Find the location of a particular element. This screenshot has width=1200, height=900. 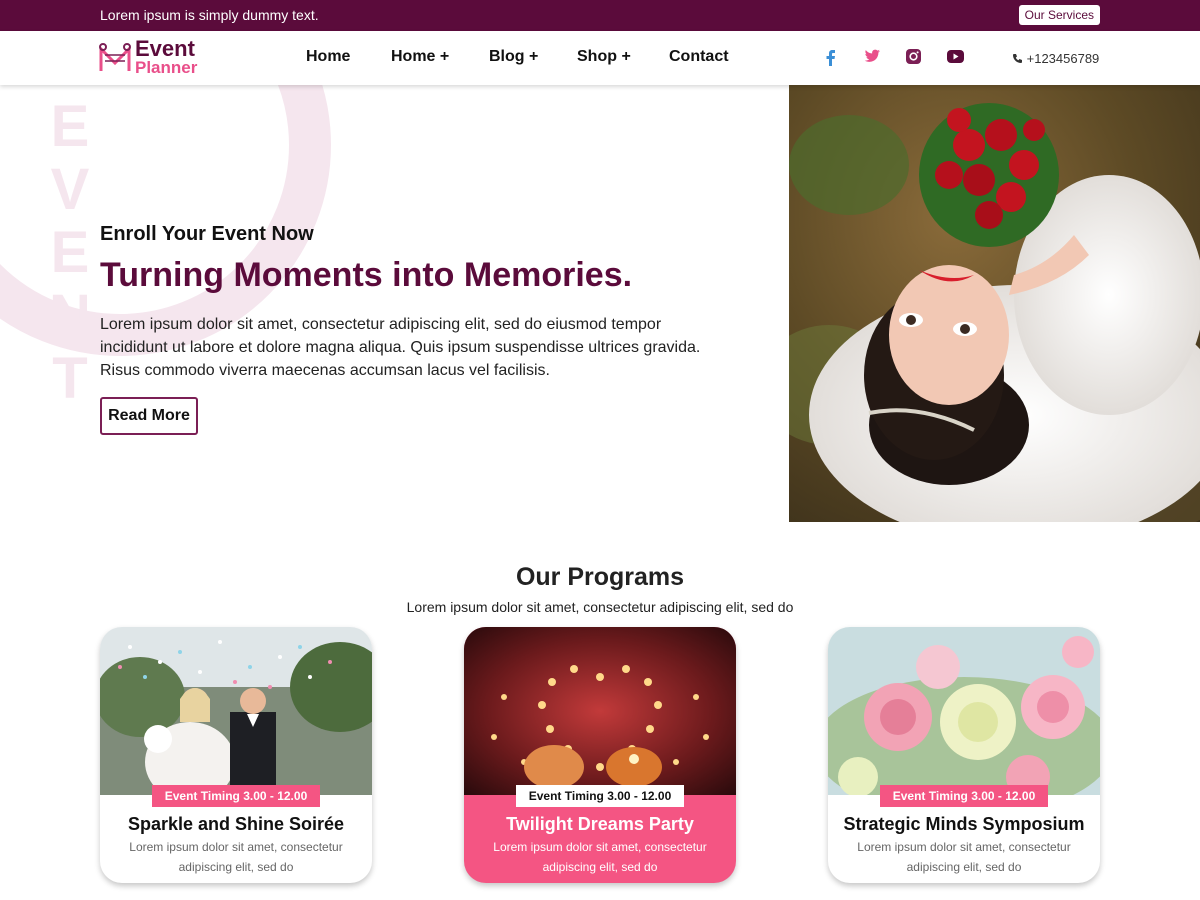

nav-item-contact: Contact is located at coordinates (699, 57).